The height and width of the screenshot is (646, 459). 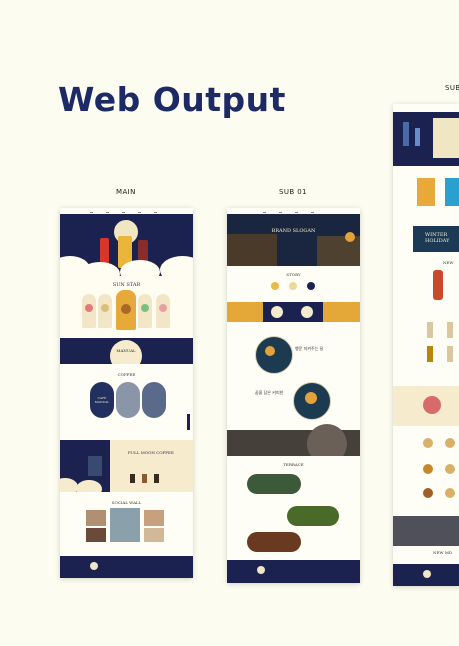 What do you see at coordinates (102, 400) in the screenshot?
I see `cafe-manual-label: CAFE MANUAL` at bounding box center [102, 400].